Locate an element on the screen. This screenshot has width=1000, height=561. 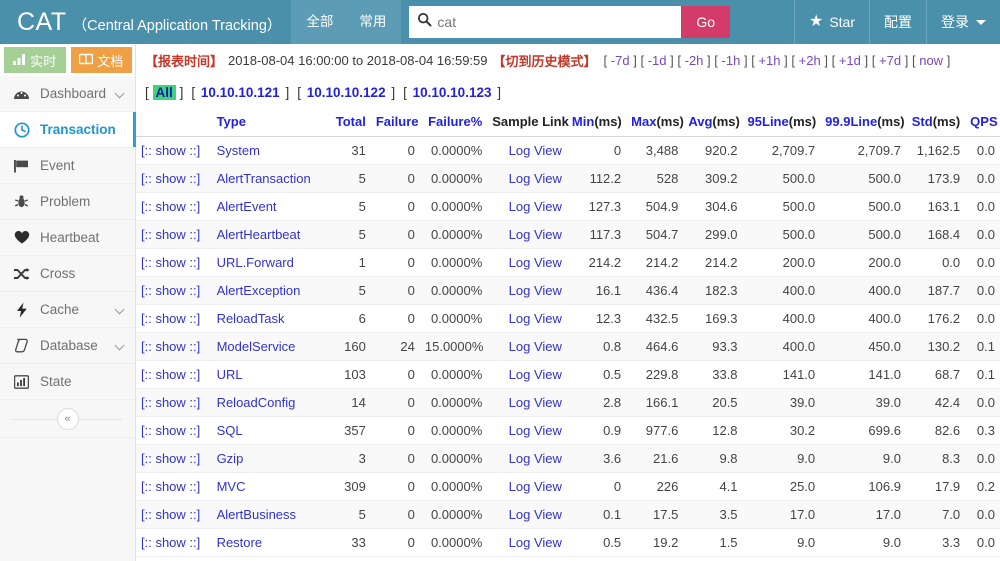
sidebar-item-cross: Cross is located at coordinates (67, 274).